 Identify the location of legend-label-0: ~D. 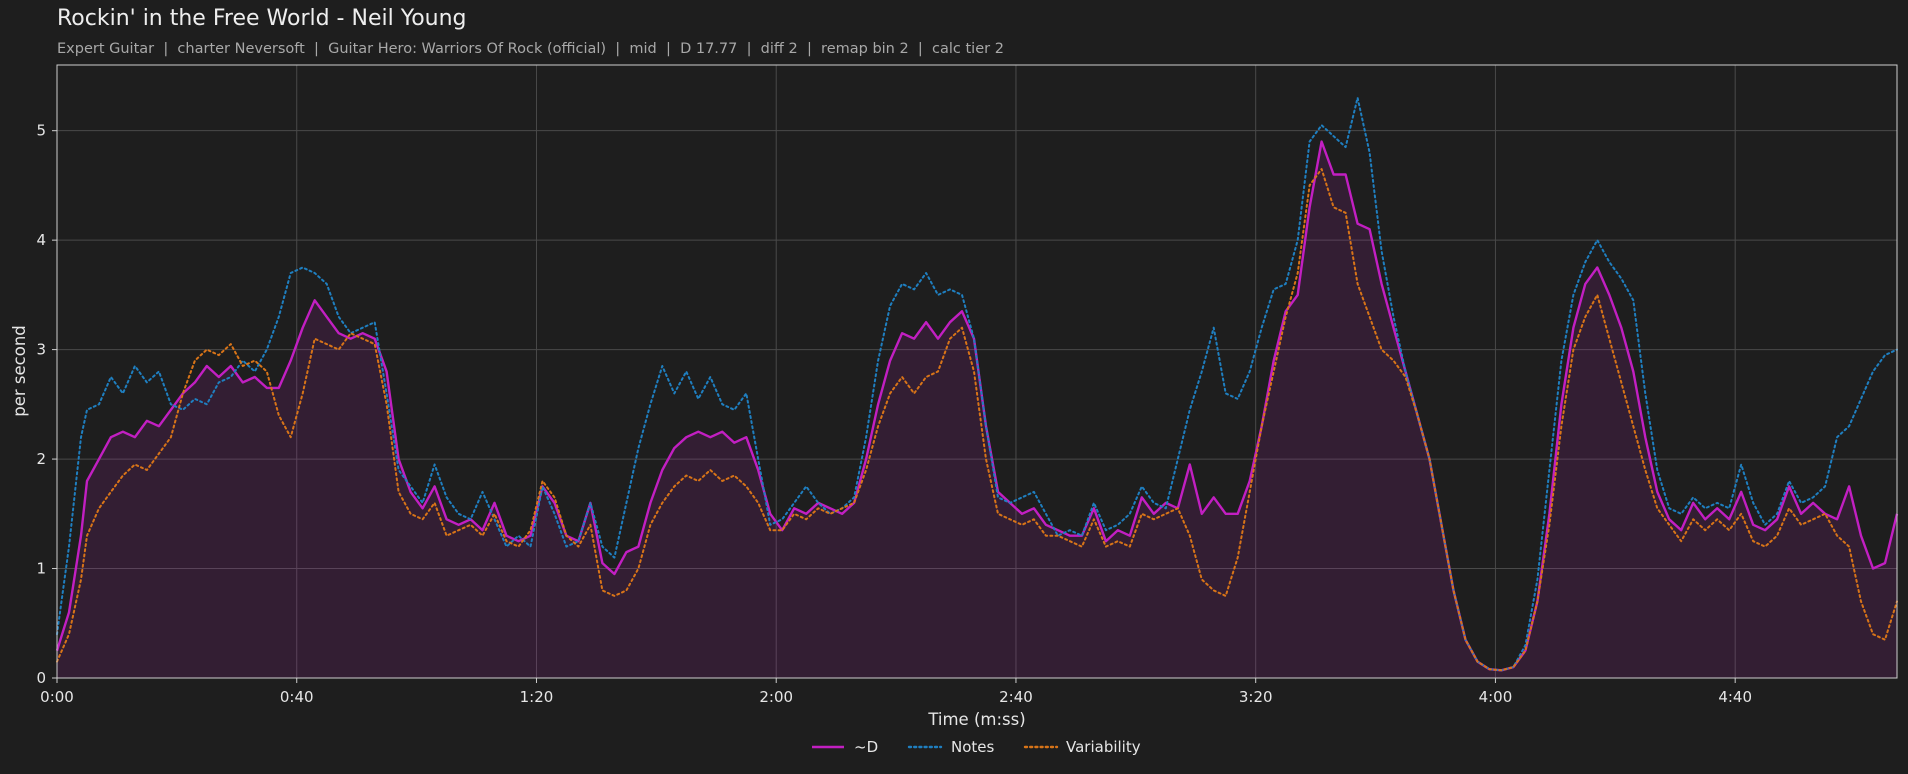
(866, 747).